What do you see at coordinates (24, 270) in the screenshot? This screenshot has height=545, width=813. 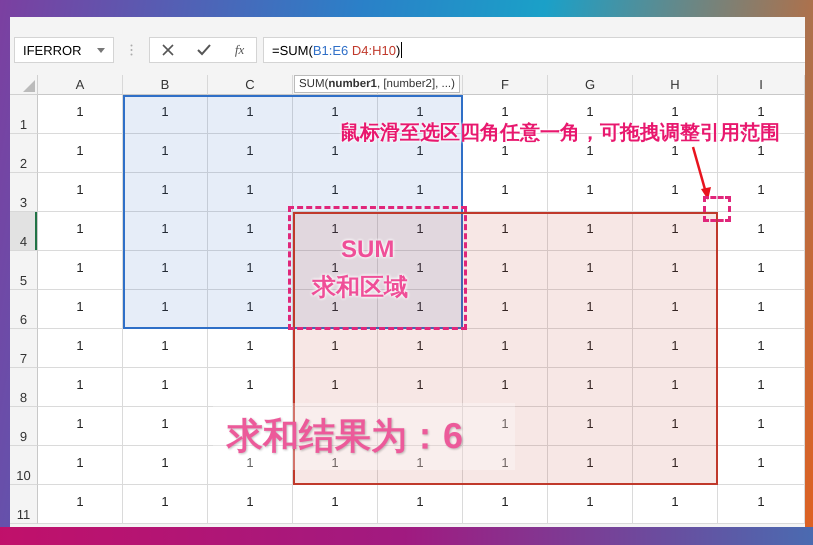 I see `row-header: 5` at bounding box center [24, 270].